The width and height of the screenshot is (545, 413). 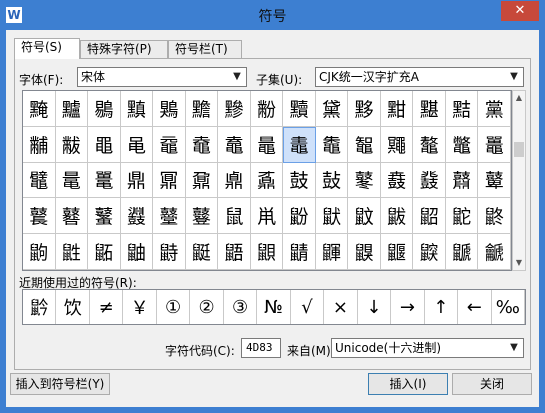 I want to click on symbol-cell: 鼚, so click(x=39, y=216).